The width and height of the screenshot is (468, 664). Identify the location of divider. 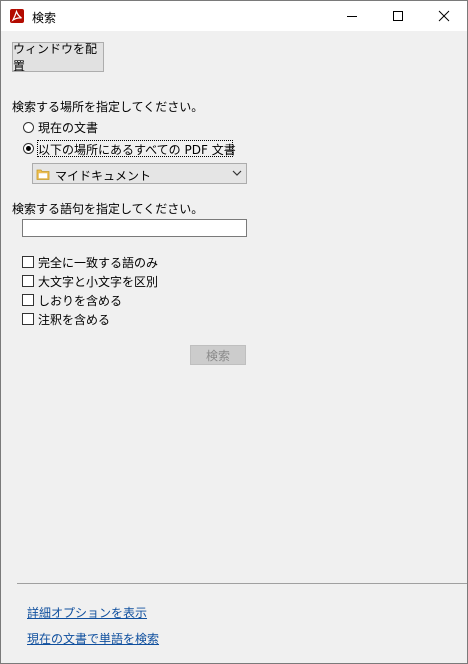
(242, 583).